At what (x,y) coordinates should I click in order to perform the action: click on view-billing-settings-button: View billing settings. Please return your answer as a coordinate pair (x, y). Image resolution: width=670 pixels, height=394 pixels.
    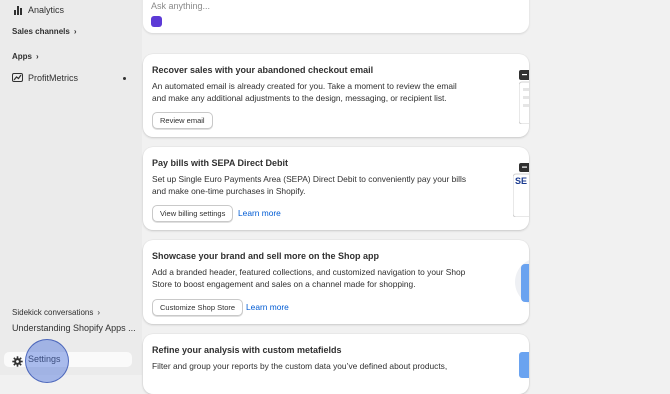
    Looking at the image, I should click on (193, 213).